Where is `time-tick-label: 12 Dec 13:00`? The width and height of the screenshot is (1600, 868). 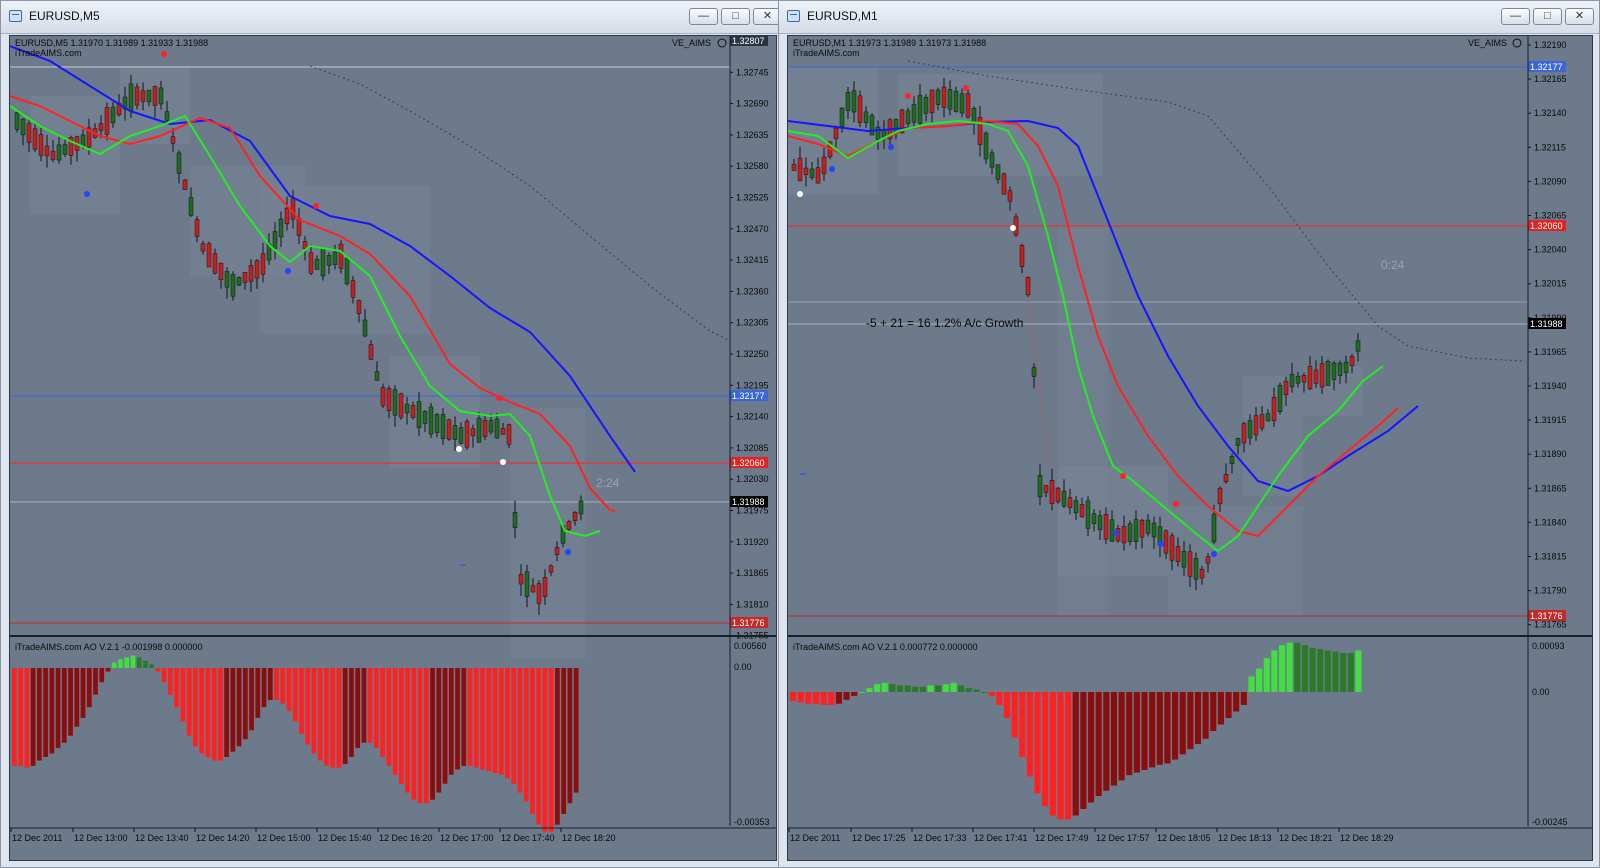 time-tick-label: 12 Dec 13:00 is located at coordinates (101, 838).